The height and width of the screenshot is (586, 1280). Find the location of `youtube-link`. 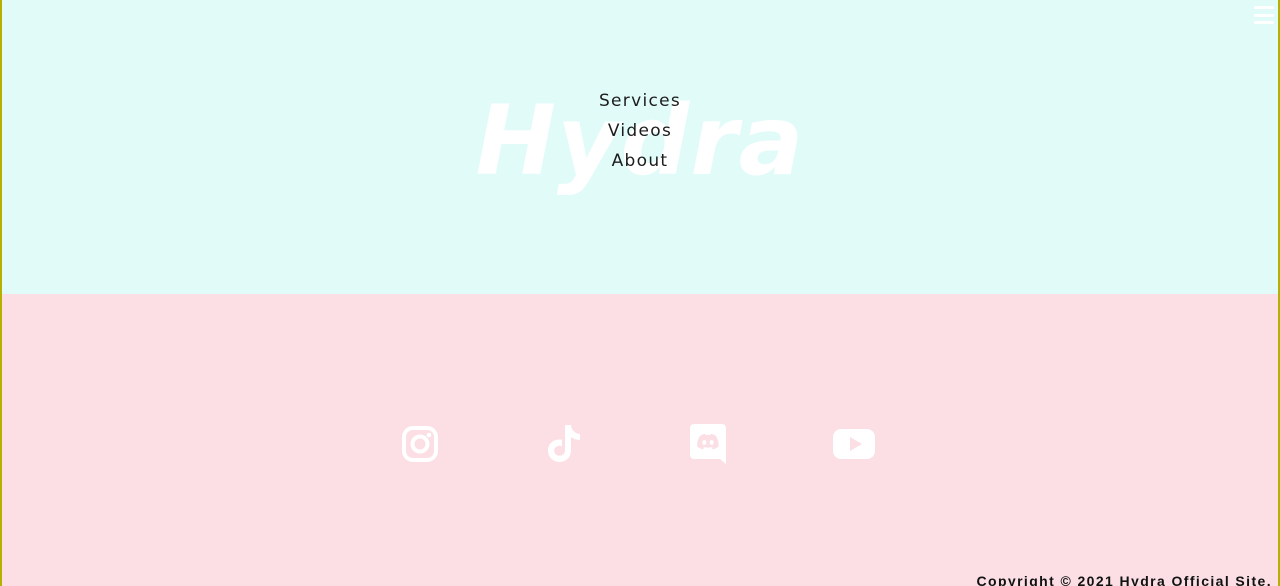

youtube-link is located at coordinates (854, 444).